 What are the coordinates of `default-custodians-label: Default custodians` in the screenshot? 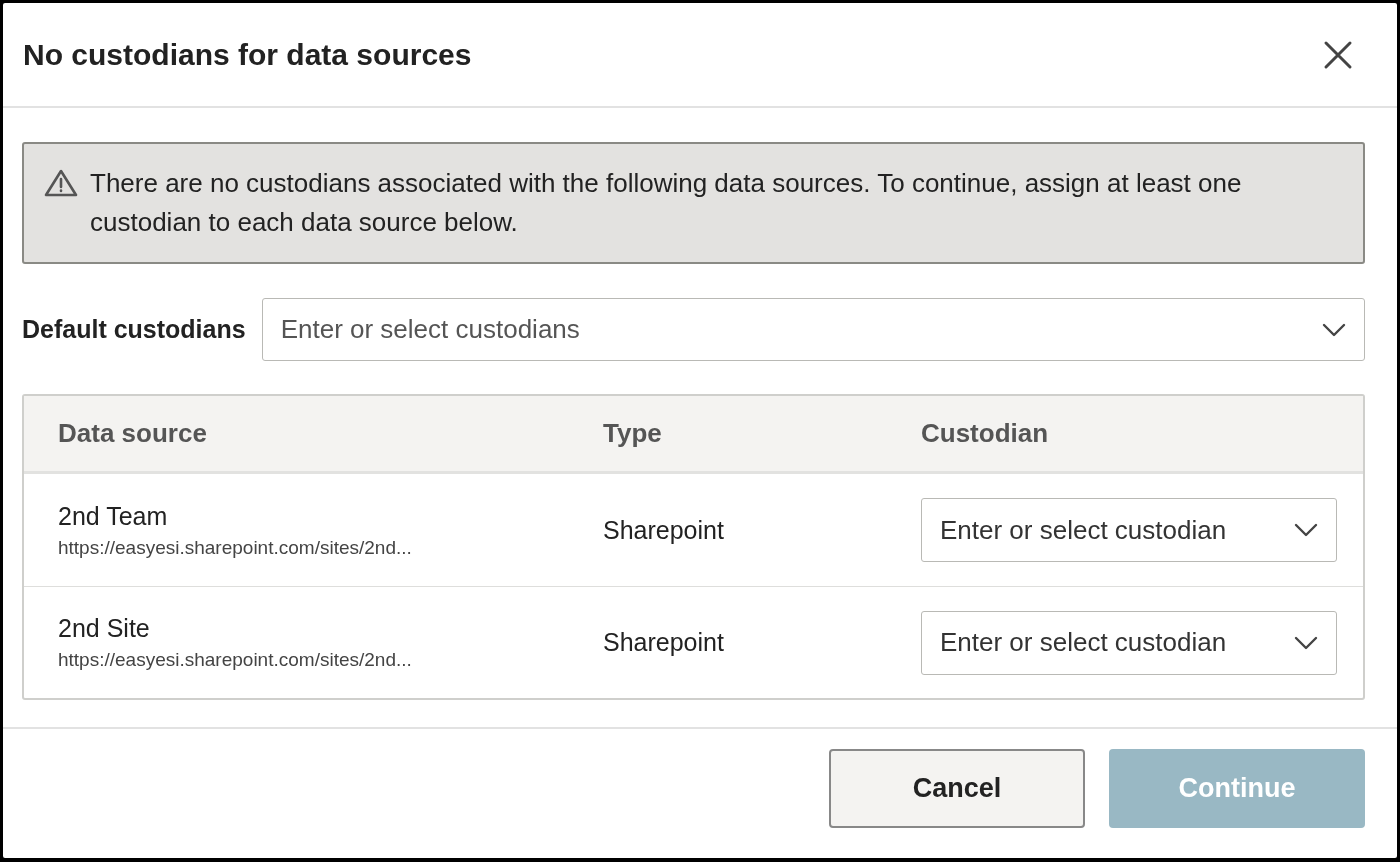 It's located at (134, 329).